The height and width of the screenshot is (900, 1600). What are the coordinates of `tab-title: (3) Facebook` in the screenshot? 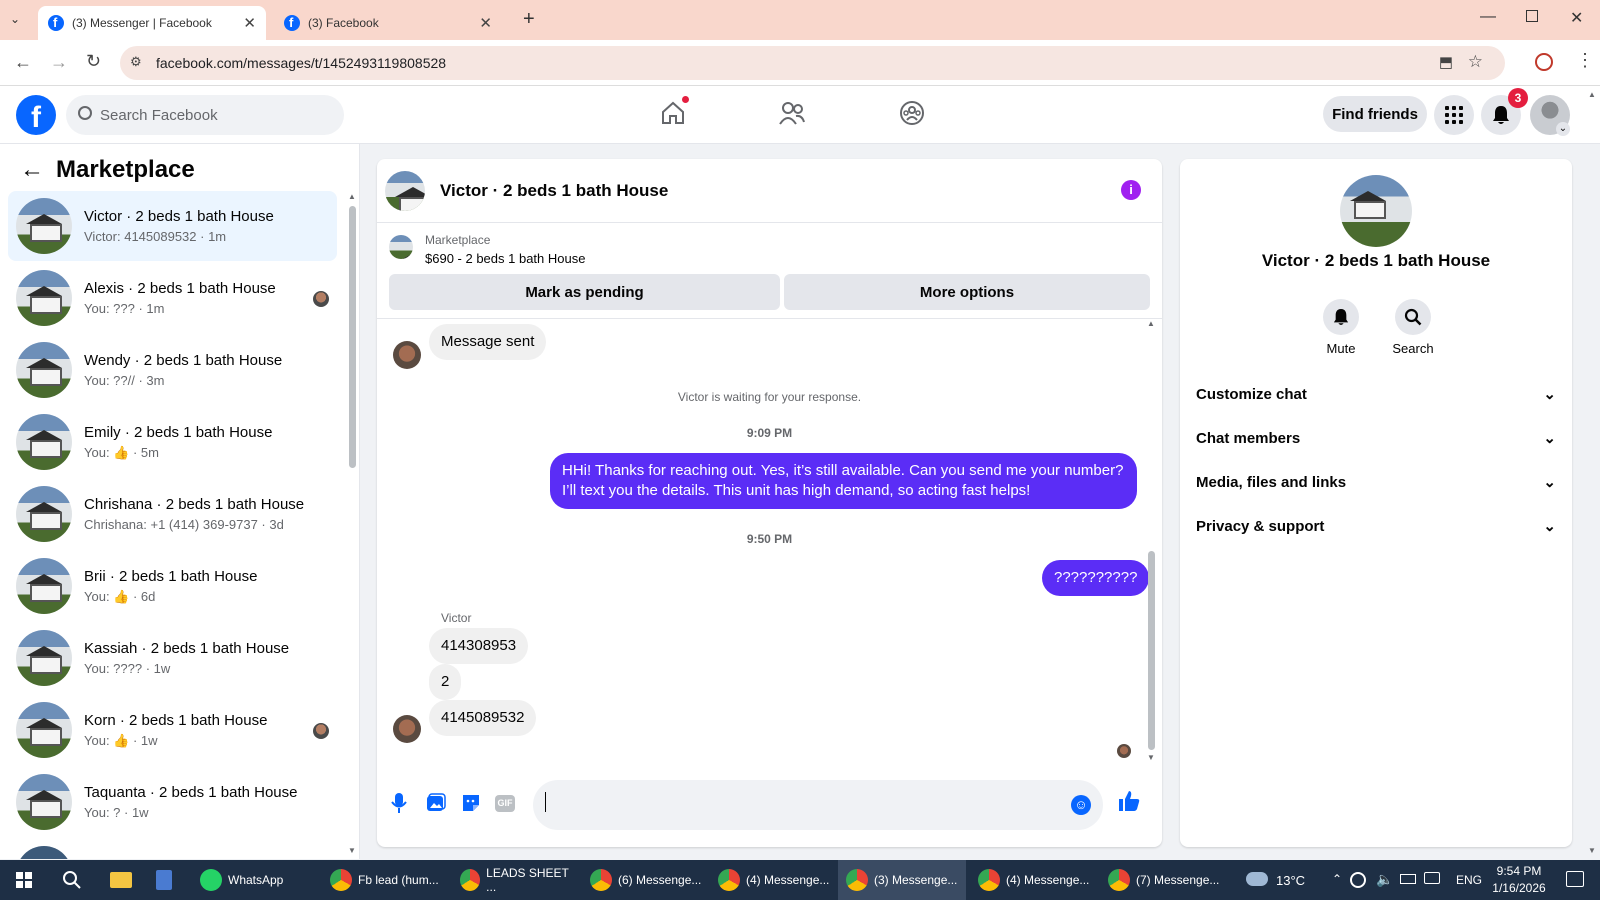 It's located at (343, 23).